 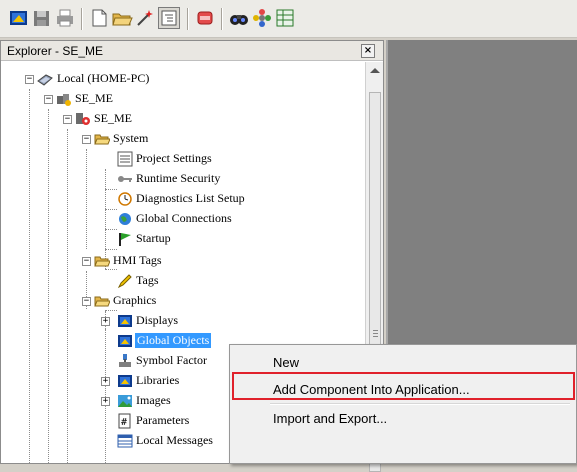 I want to click on area-icon, so click(x=83, y=119).